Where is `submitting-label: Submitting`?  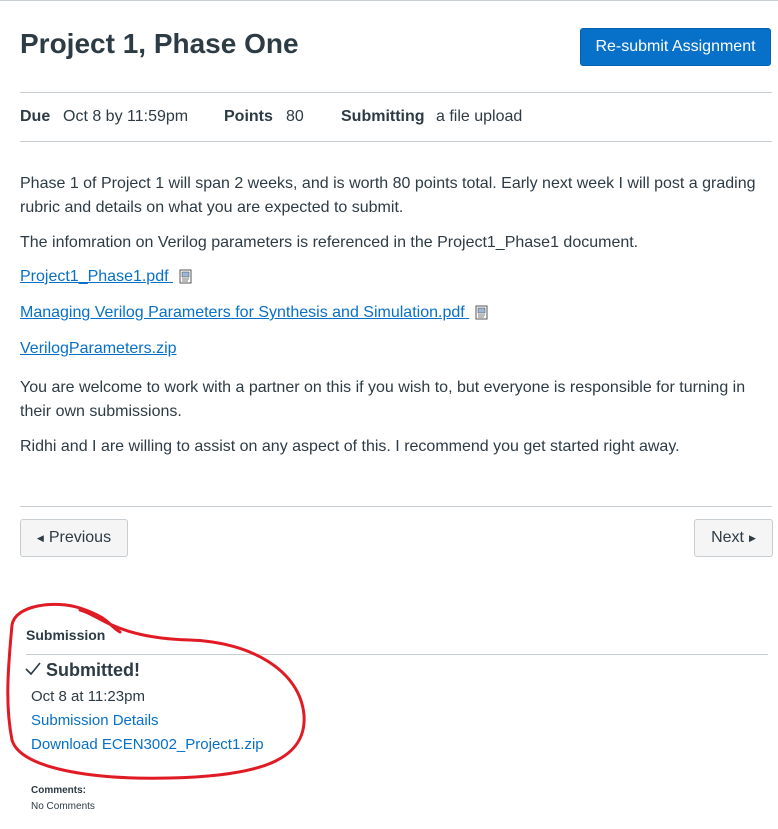 submitting-label: Submitting is located at coordinates (383, 116).